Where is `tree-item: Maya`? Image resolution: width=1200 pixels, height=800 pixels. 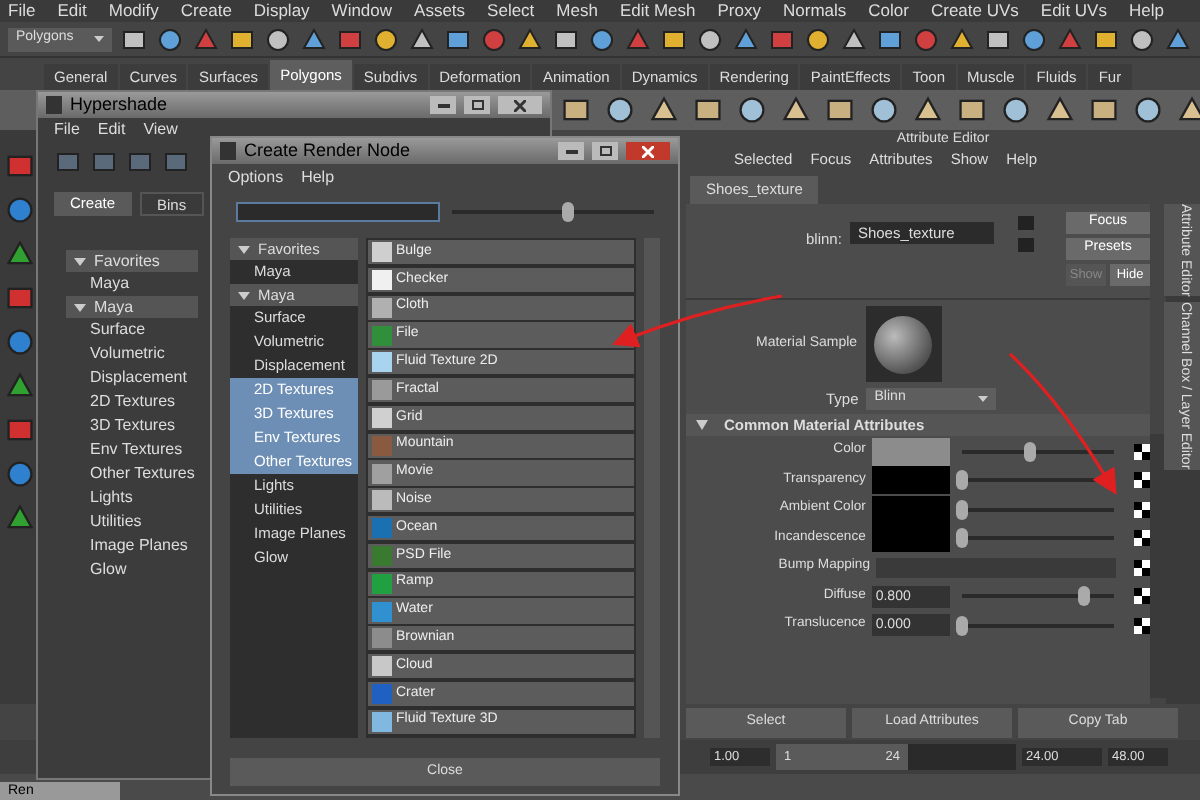 tree-item: Maya is located at coordinates (132, 284).